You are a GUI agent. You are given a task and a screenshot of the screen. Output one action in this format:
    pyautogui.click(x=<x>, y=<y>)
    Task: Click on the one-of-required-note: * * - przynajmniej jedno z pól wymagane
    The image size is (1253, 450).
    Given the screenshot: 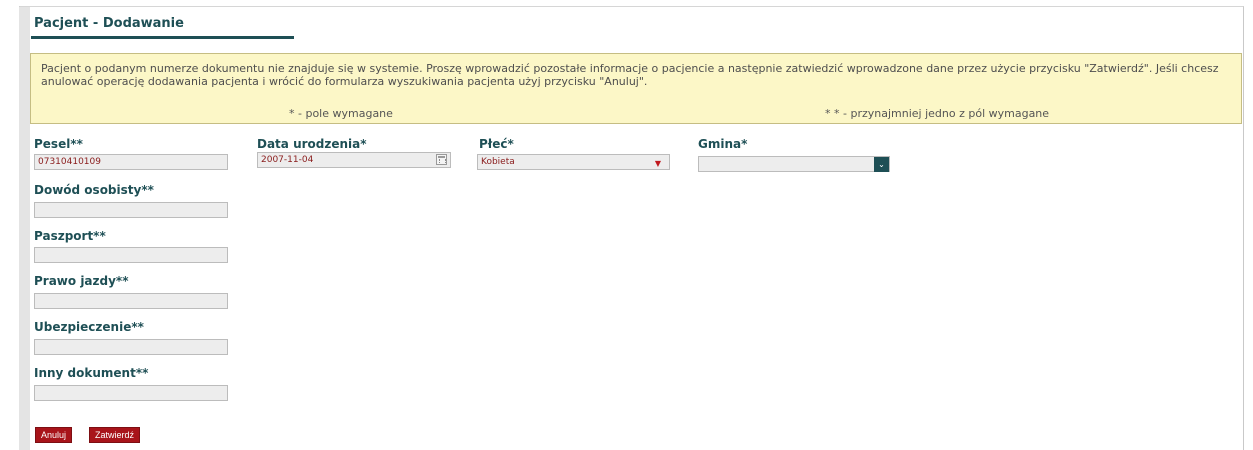 What is the action you would take?
    pyautogui.click(x=937, y=113)
    